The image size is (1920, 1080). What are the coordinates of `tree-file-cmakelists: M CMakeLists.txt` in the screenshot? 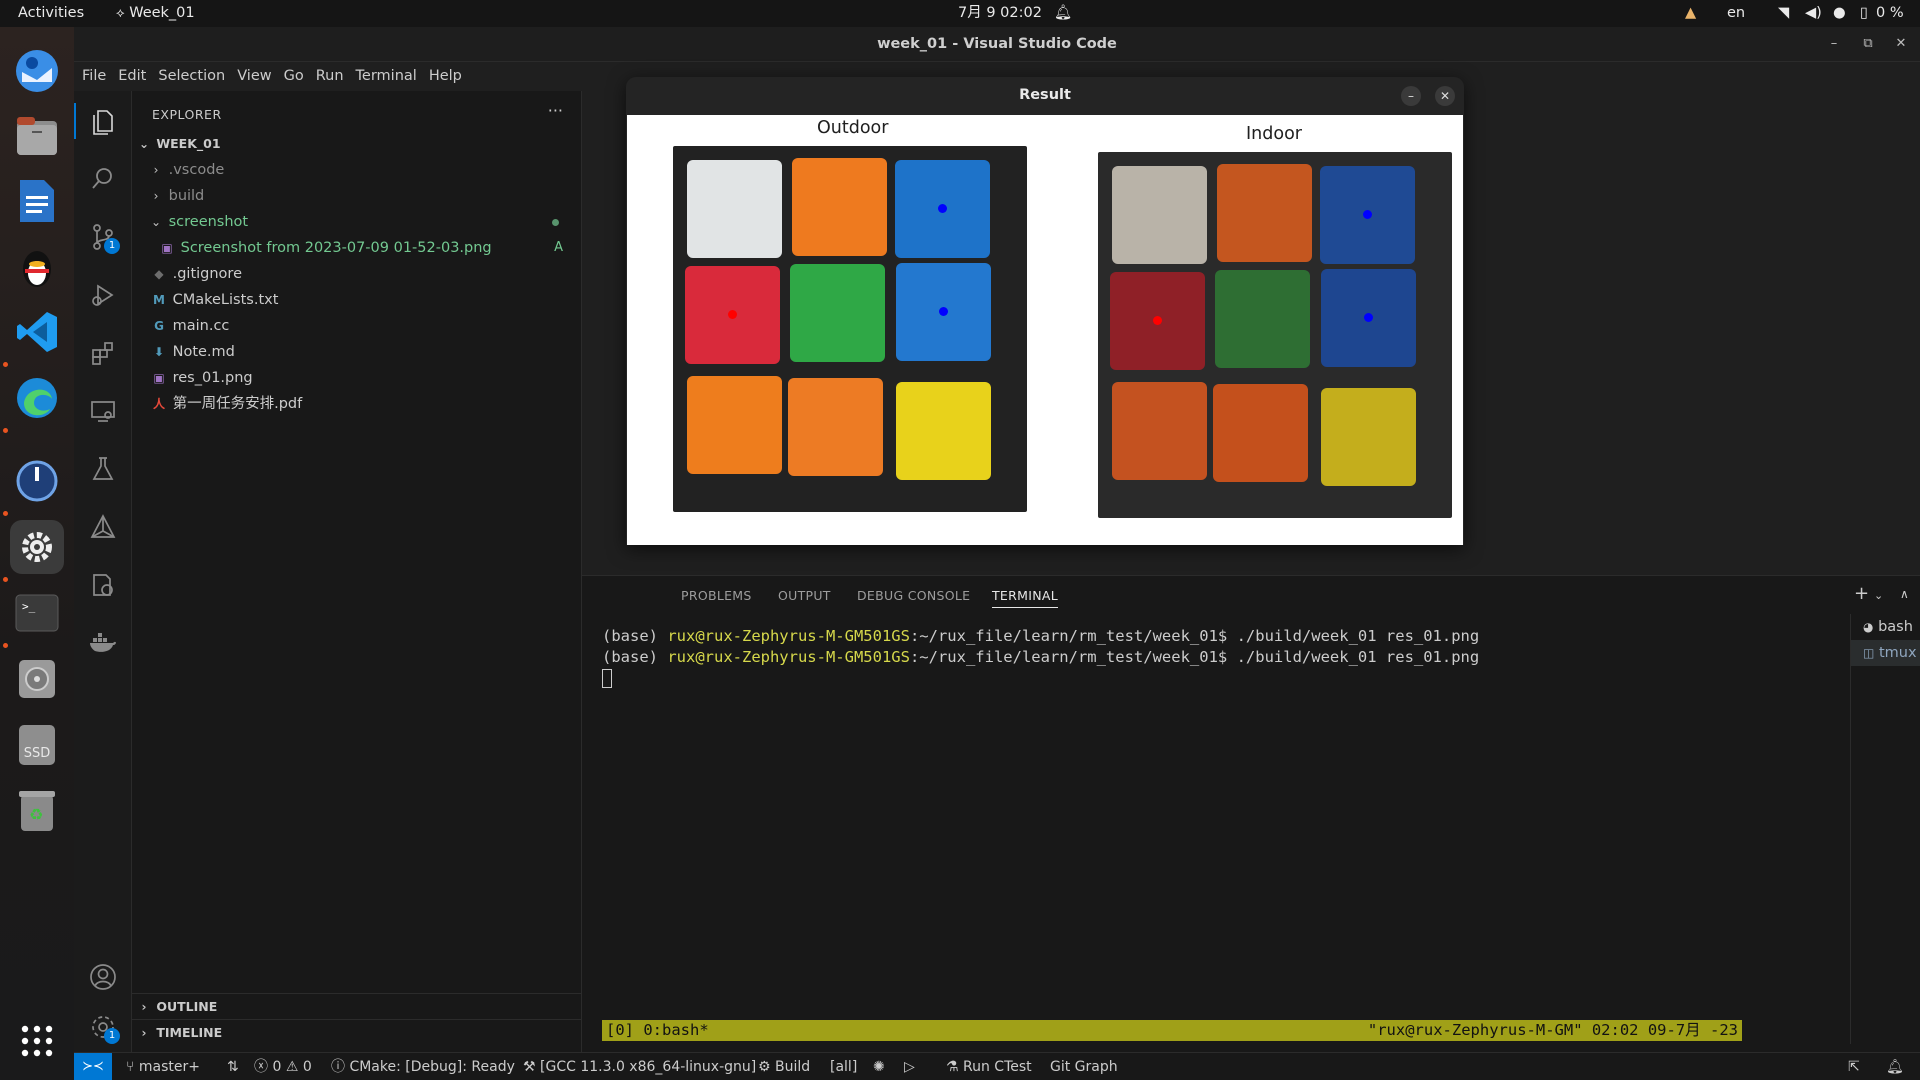 It's located at (356, 300).